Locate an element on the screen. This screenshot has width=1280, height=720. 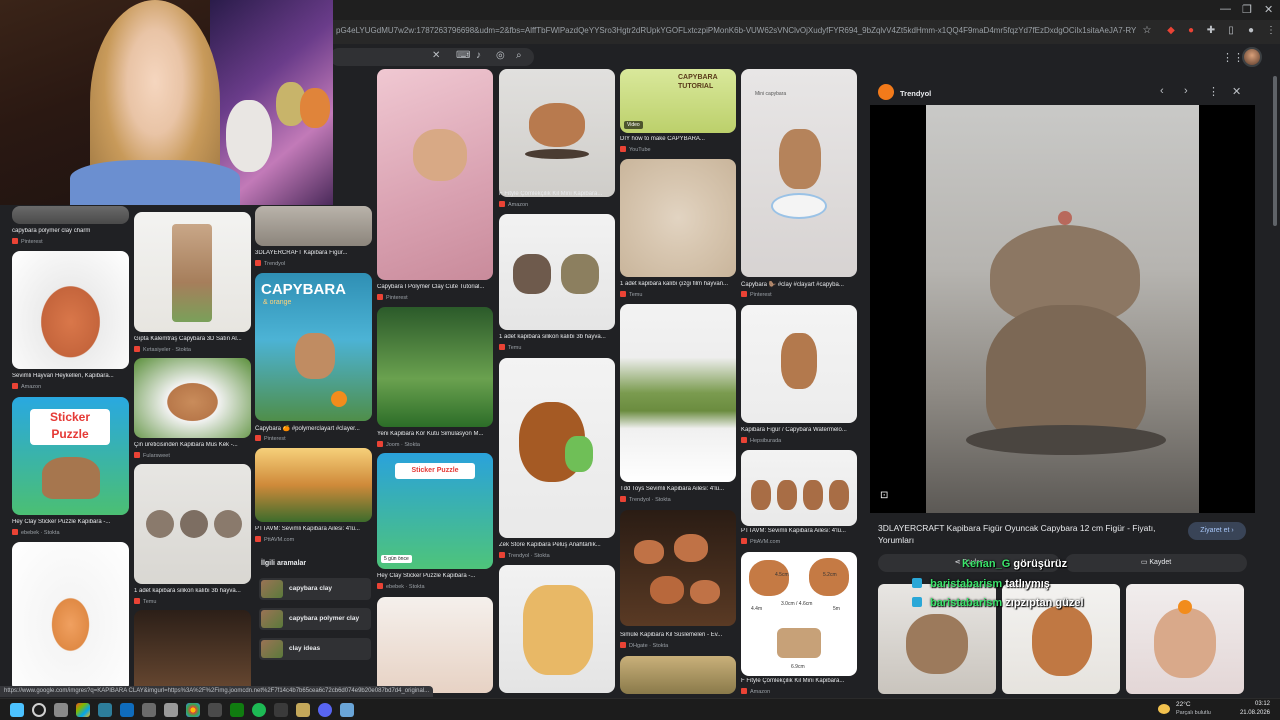
visit-button: Ziyaret et › is located at coordinates (1217, 531).